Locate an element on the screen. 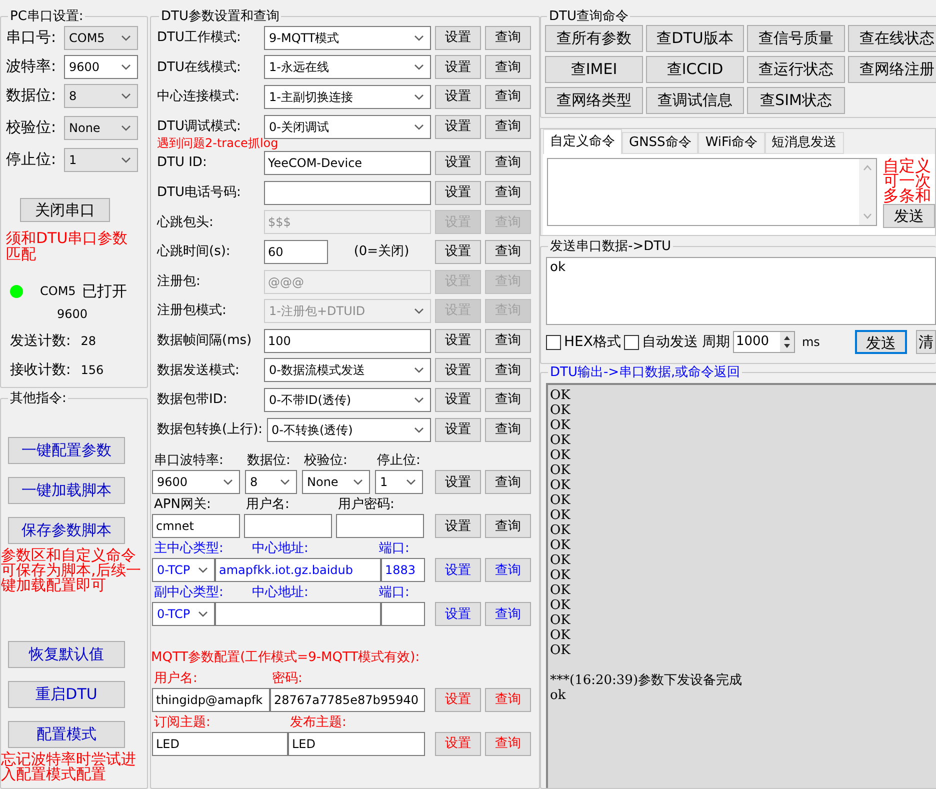  field-label: 校验位: is located at coordinates (32, 127).